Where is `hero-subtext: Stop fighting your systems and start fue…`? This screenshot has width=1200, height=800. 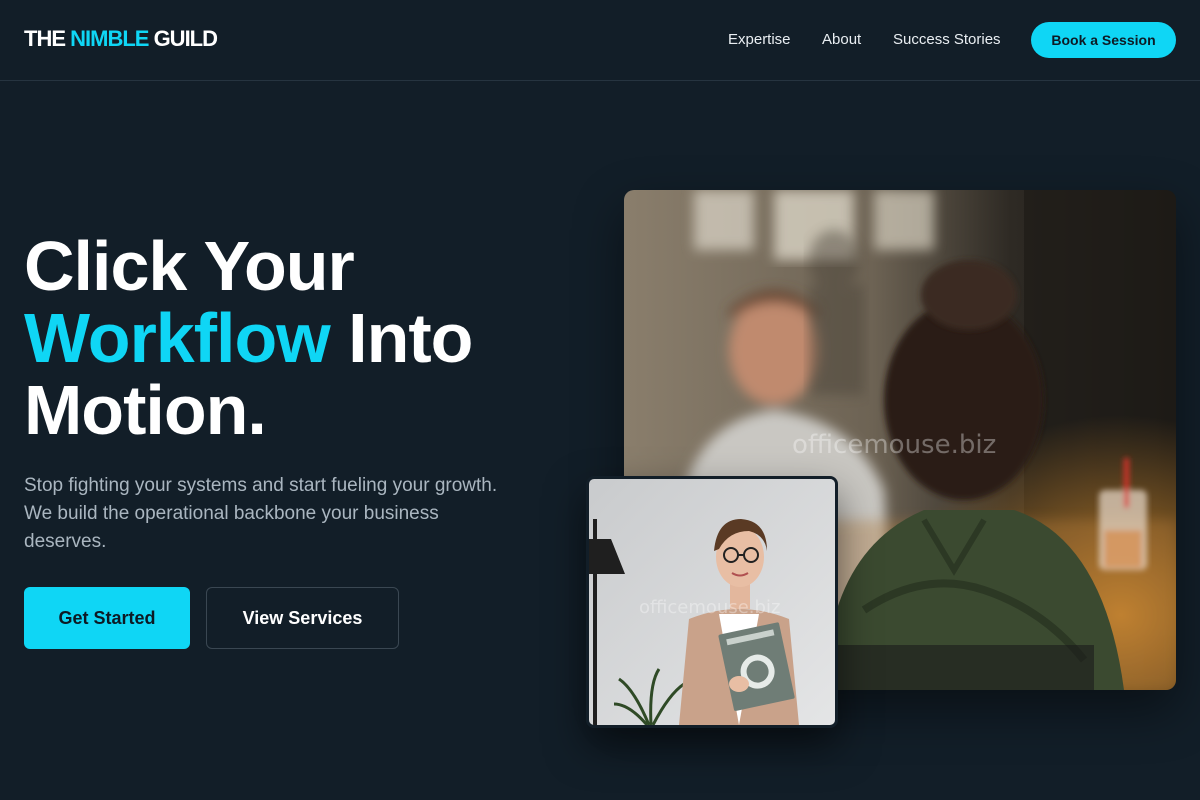
hero-subtext: Stop fighting your systems and start fue… is located at coordinates (261, 513).